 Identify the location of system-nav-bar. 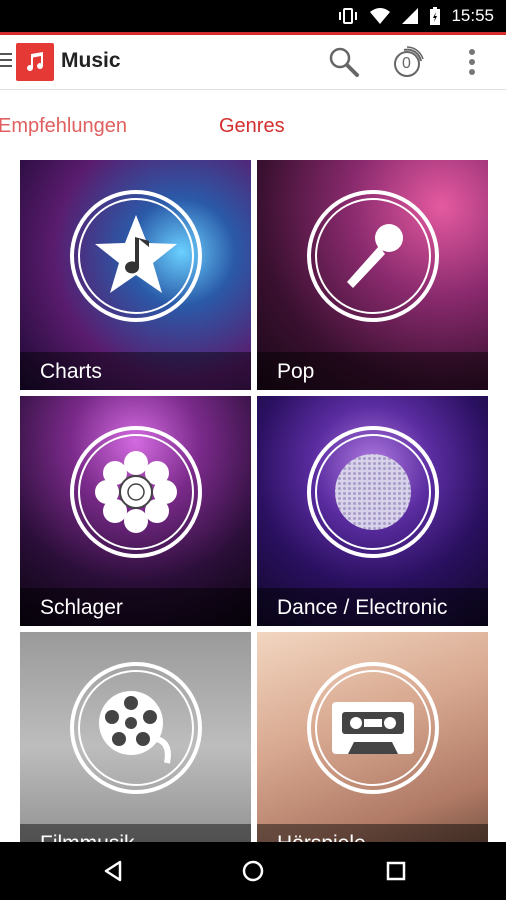
(253, 871).